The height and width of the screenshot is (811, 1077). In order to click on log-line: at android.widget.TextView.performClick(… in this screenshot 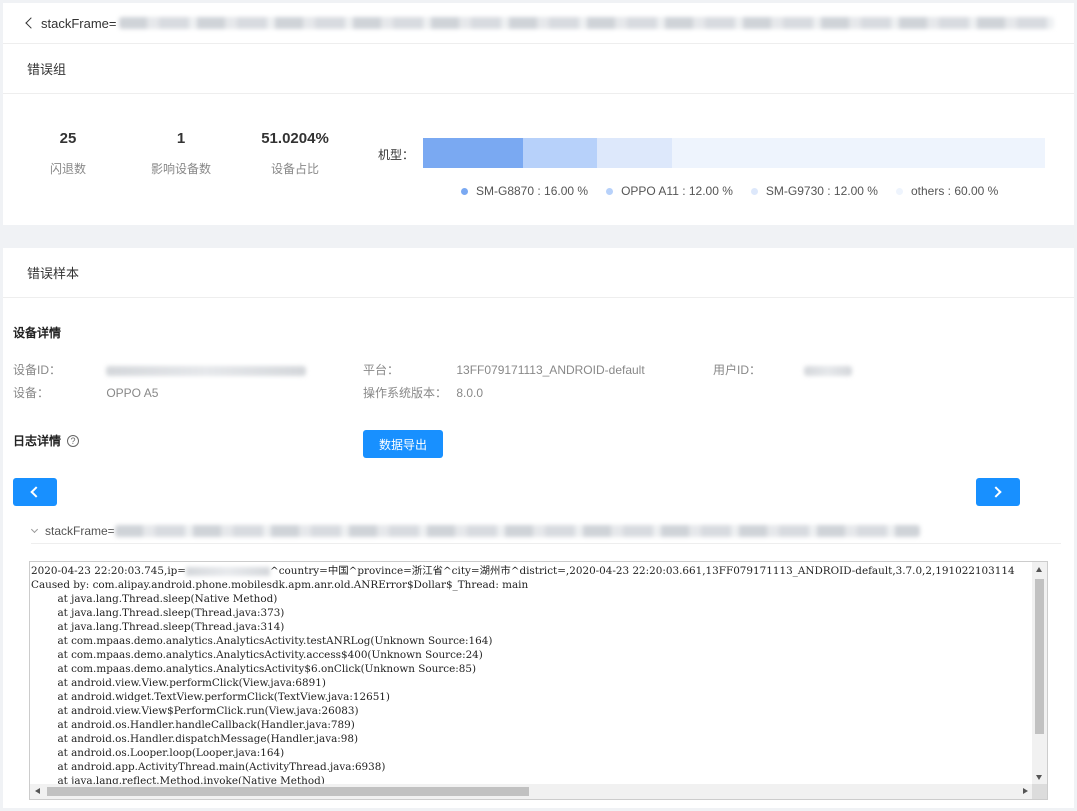, I will do `click(210, 697)`.